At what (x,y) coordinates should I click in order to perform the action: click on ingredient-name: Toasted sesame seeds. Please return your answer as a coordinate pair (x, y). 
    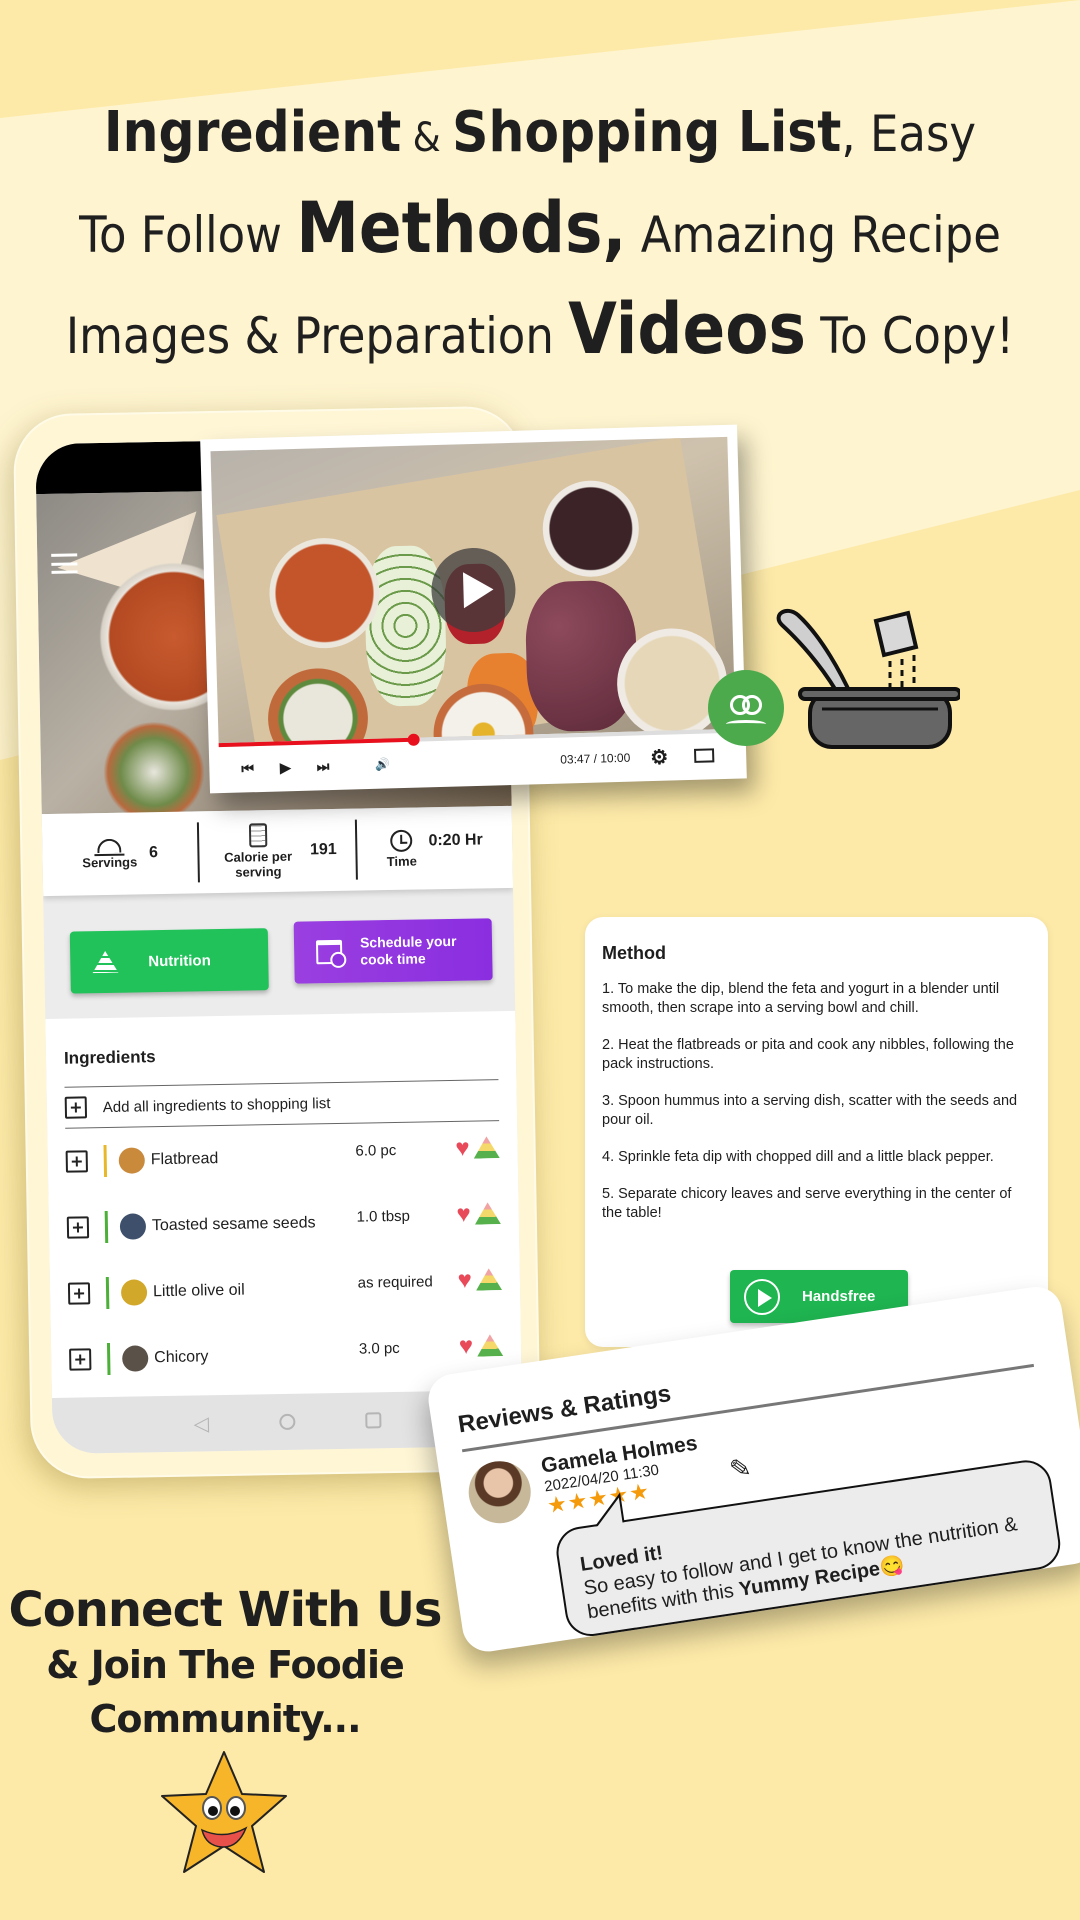
    Looking at the image, I should click on (233, 1224).